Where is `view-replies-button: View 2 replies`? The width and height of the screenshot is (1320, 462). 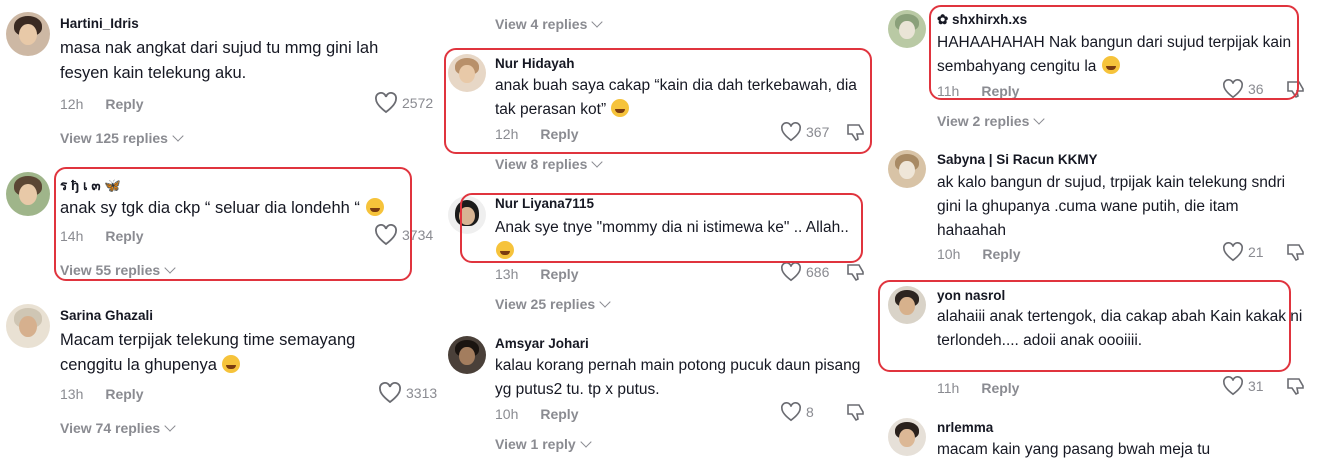 view-replies-button: View 2 replies is located at coordinates (991, 121).